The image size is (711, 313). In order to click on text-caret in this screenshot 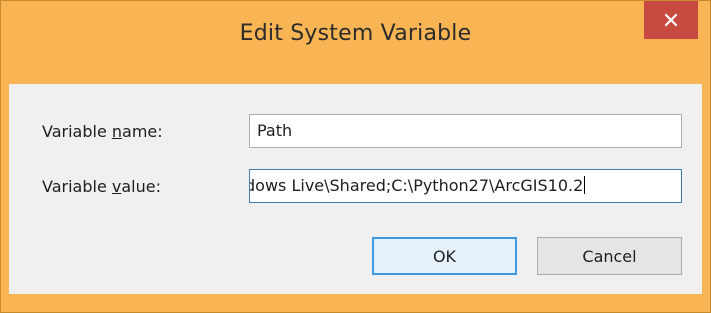, I will do `click(585, 185)`.